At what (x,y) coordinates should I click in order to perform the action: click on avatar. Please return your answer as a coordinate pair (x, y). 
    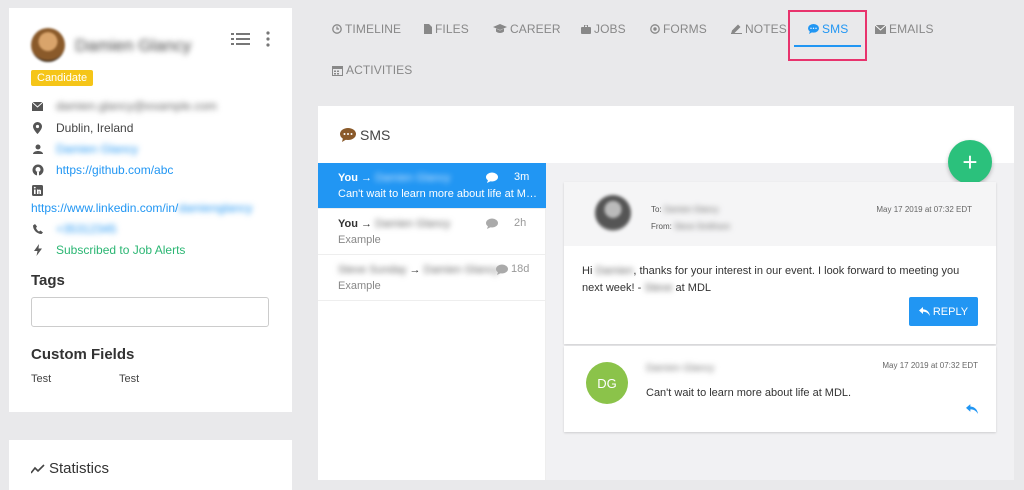
    Looking at the image, I should click on (48, 45).